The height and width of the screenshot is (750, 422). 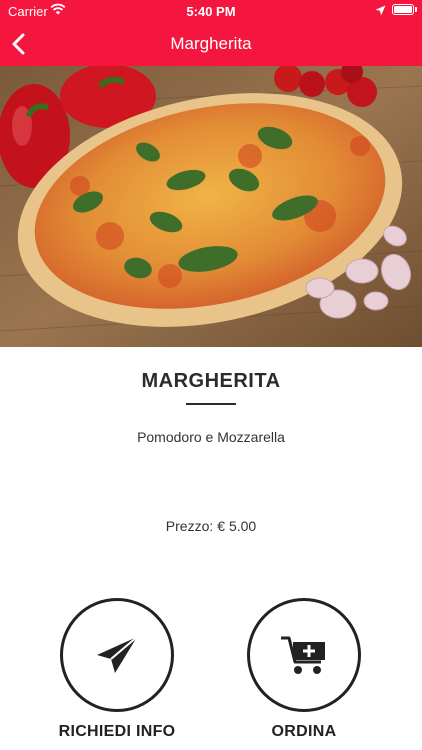 I want to click on status-bar: Carrier 5:40 PM, so click(x=211, y=11).